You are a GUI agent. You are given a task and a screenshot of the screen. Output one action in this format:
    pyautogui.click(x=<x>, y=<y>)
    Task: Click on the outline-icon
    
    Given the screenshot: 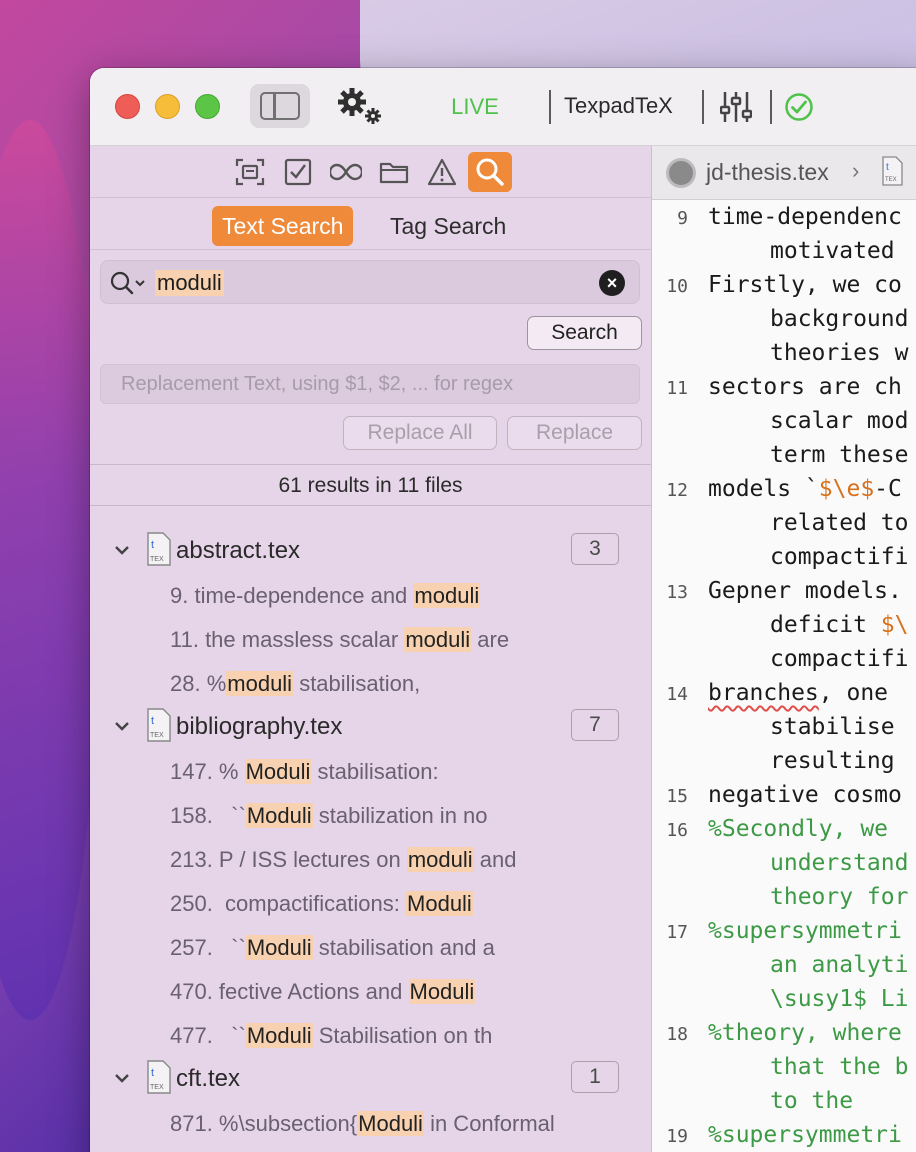 What is the action you would take?
    pyautogui.click(x=250, y=172)
    